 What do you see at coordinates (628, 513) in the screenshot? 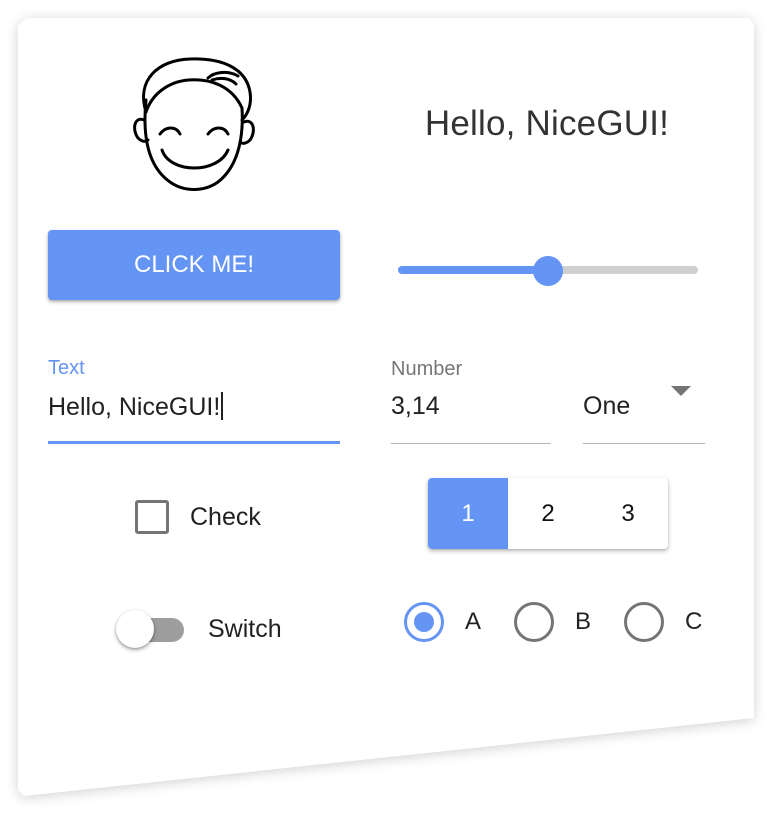
I see `toggle-option-3: 3` at bounding box center [628, 513].